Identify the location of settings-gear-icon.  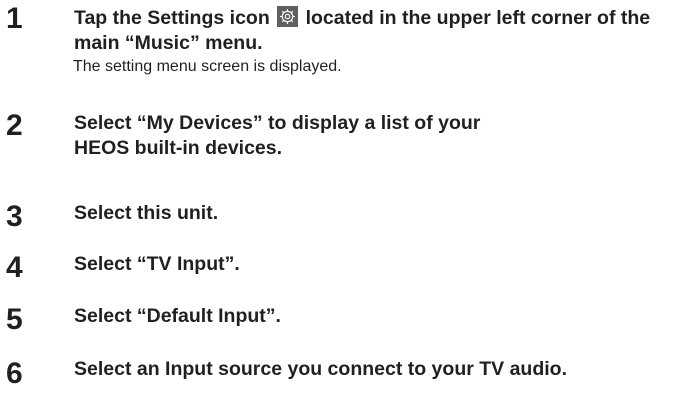
(288, 16).